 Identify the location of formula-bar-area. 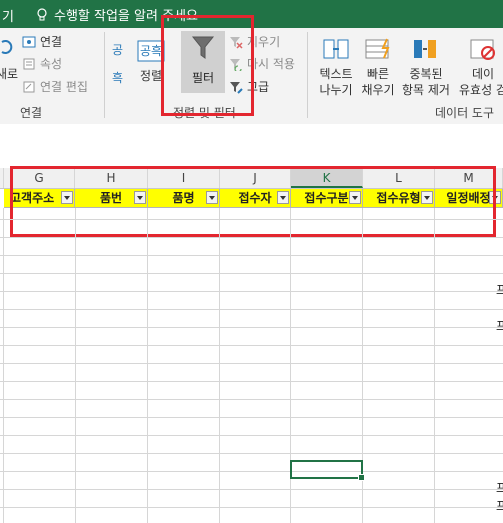
(251, 146).